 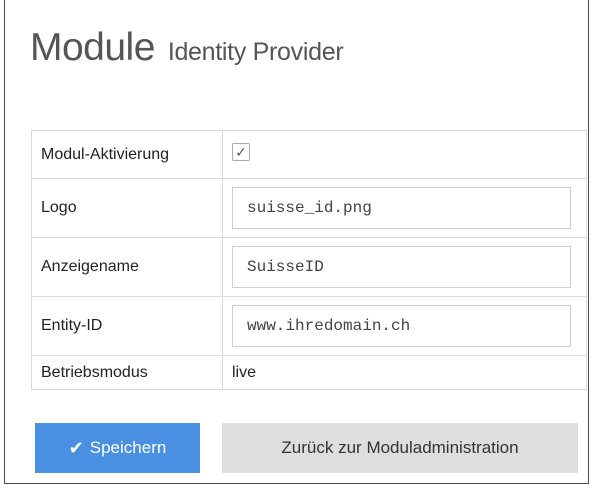 What do you see at coordinates (128, 447) in the screenshot?
I see `save-button-label: Speichern` at bounding box center [128, 447].